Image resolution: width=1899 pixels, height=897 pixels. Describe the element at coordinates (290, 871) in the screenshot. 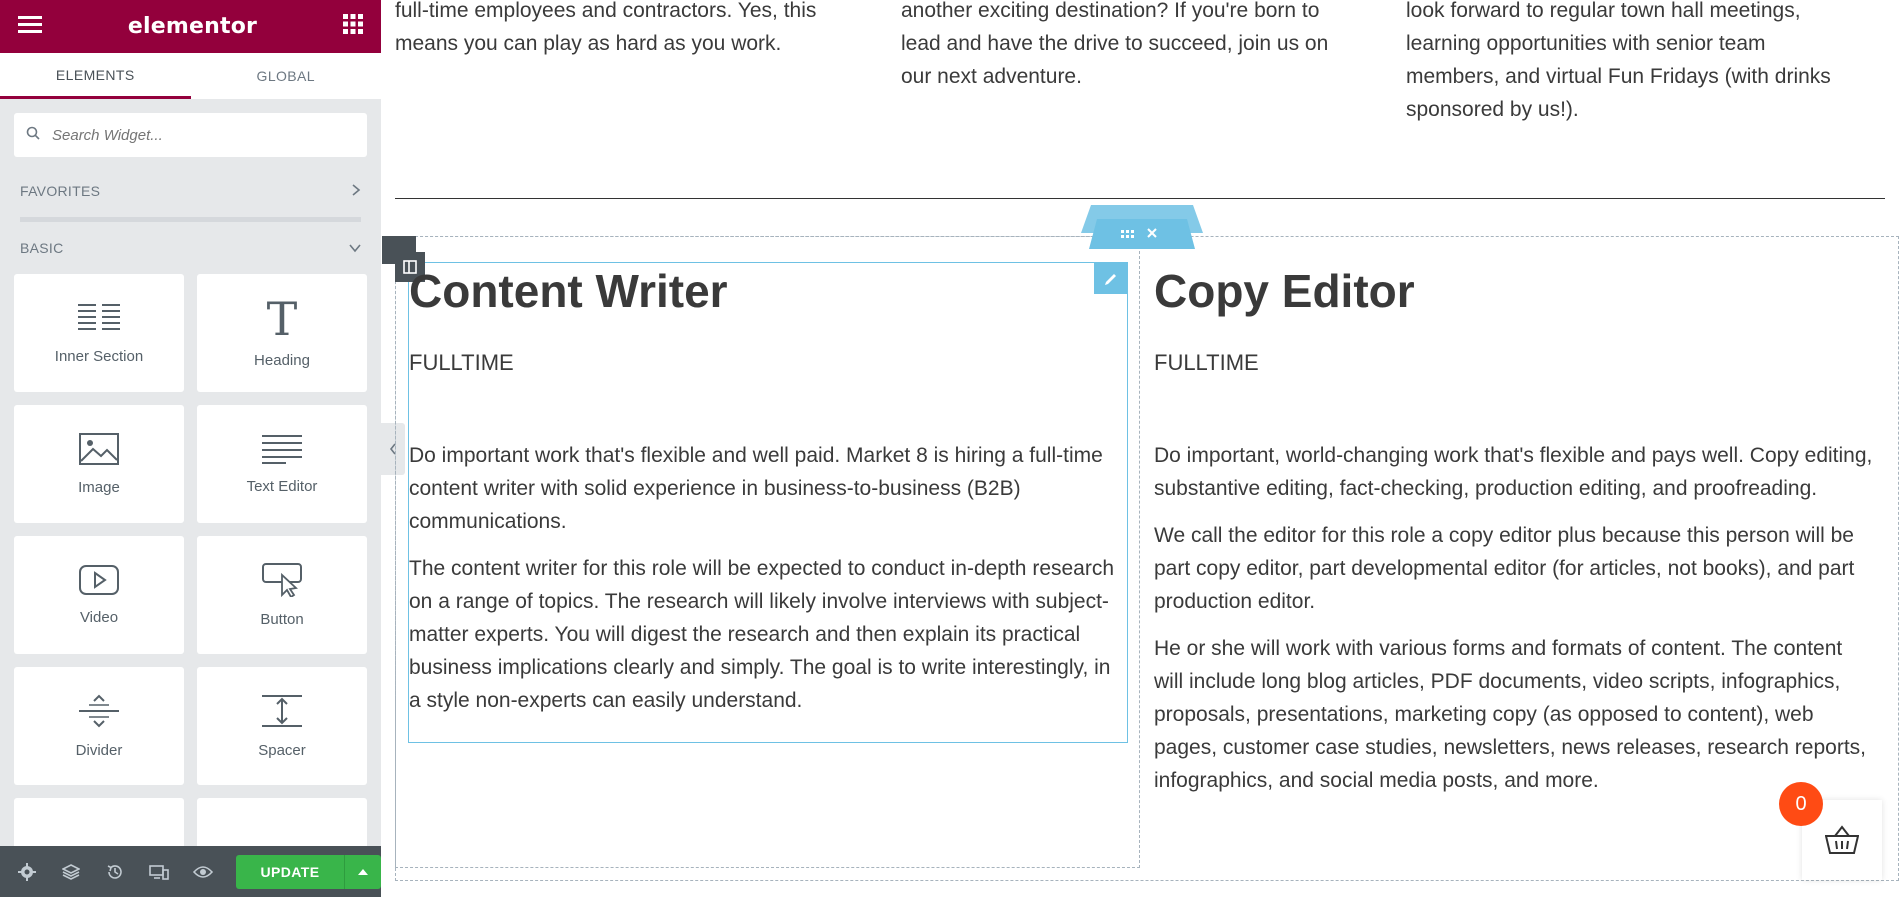

I see `update-button: UPDATE` at that location.